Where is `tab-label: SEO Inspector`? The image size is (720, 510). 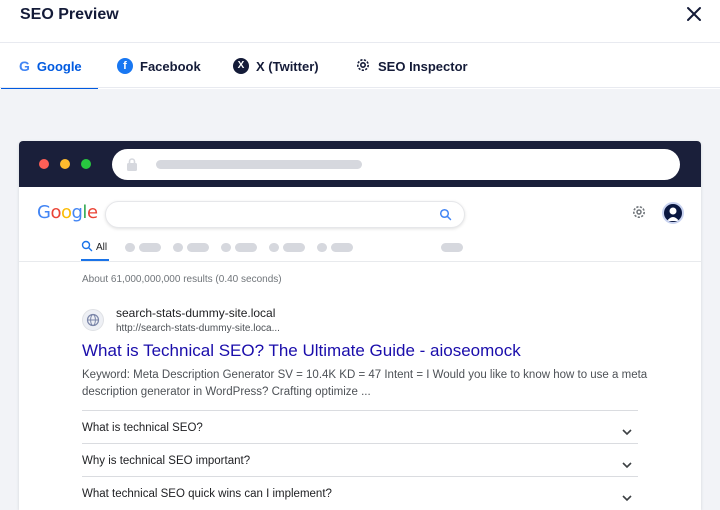
tab-label: SEO Inspector is located at coordinates (423, 66).